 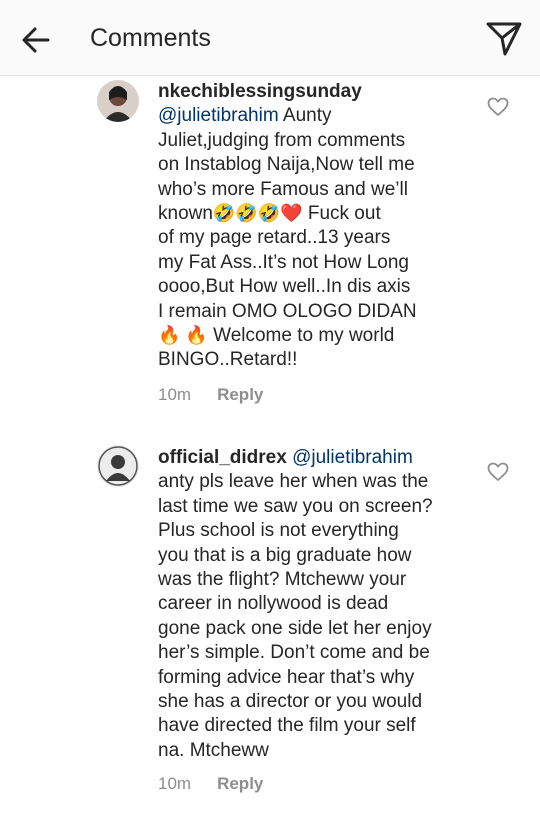 What do you see at coordinates (285, 555) in the screenshot?
I see `comment-line: you that is a big graduate how` at bounding box center [285, 555].